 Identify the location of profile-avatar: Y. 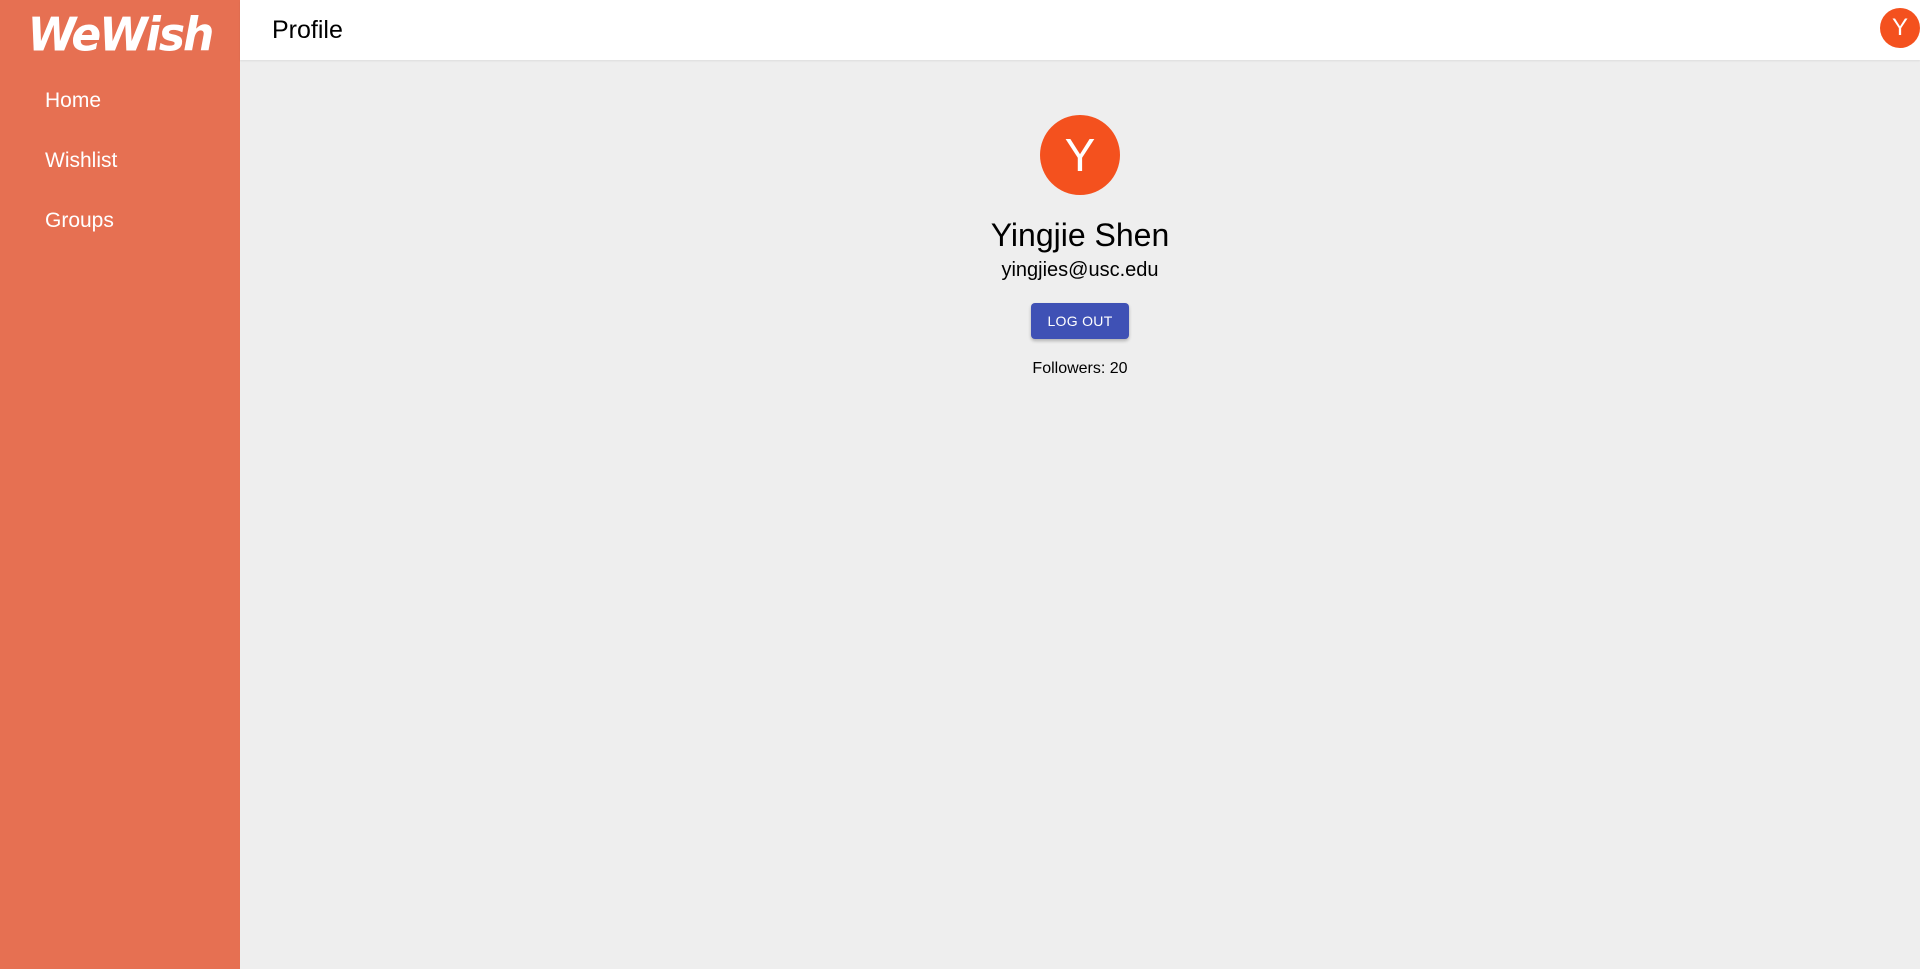
(1080, 155).